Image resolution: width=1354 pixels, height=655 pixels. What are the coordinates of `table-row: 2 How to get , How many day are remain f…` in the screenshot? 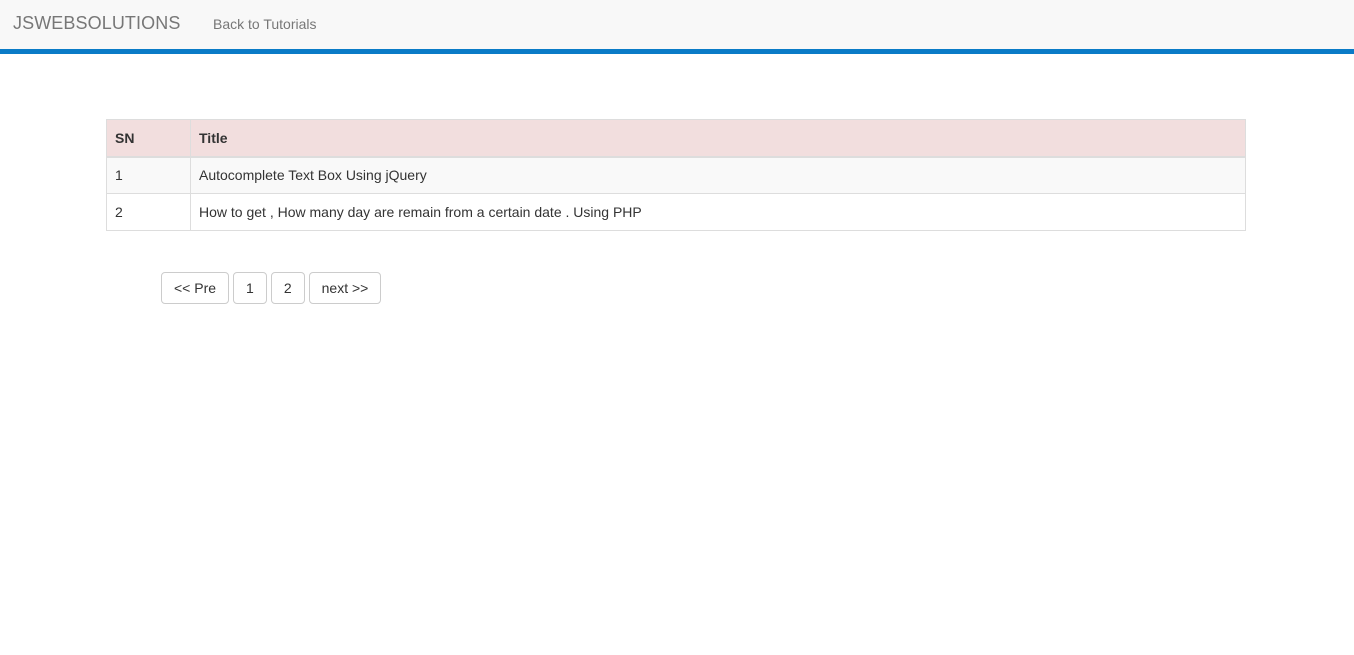 It's located at (676, 212).